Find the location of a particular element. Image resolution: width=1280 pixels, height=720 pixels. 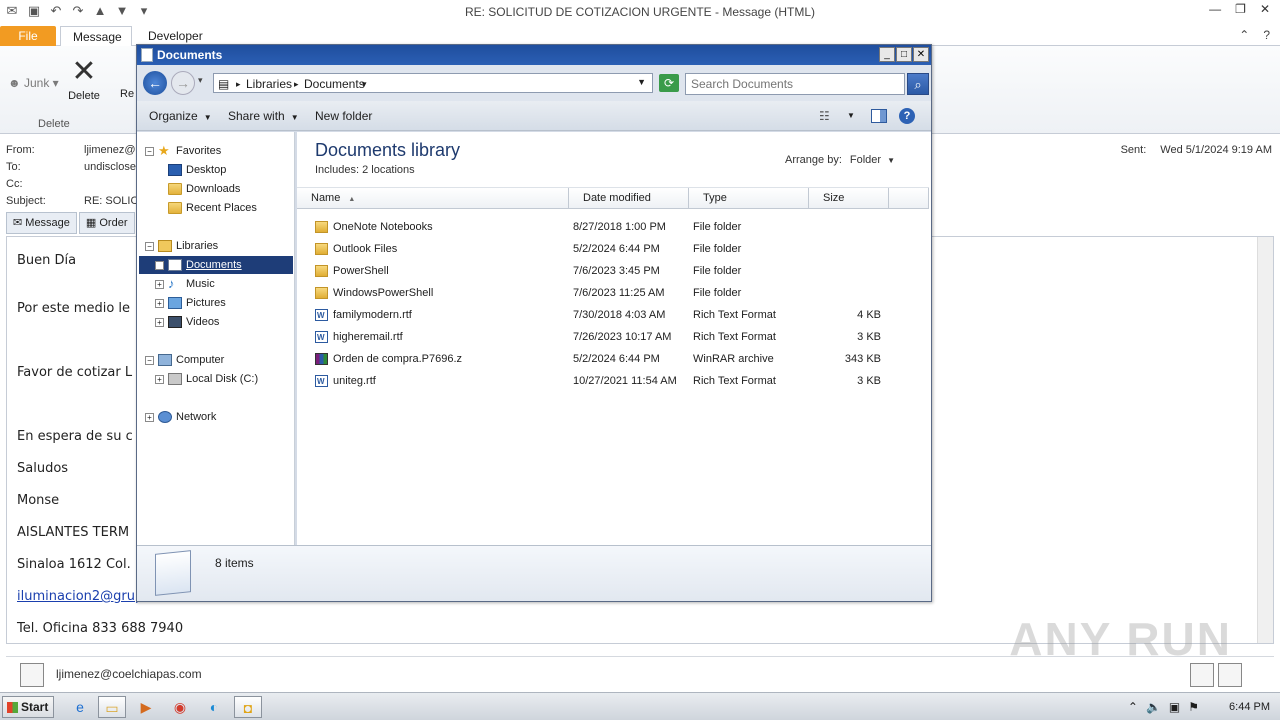

collapse-ribbon-icon: ⌃ is located at coordinates (1244, 35).